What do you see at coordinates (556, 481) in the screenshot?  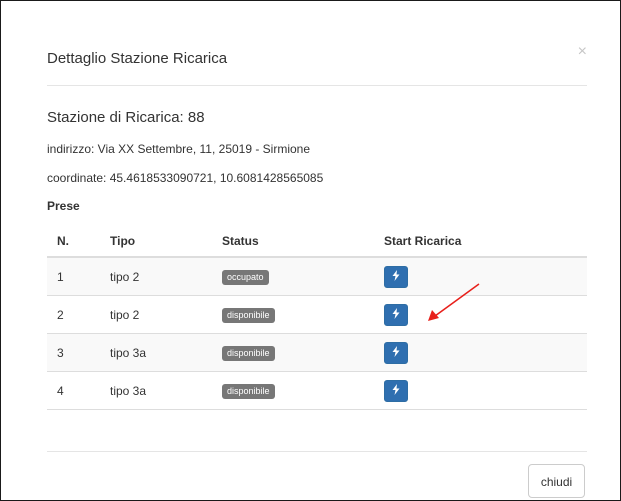 I see `chiudi-button: chiudi` at bounding box center [556, 481].